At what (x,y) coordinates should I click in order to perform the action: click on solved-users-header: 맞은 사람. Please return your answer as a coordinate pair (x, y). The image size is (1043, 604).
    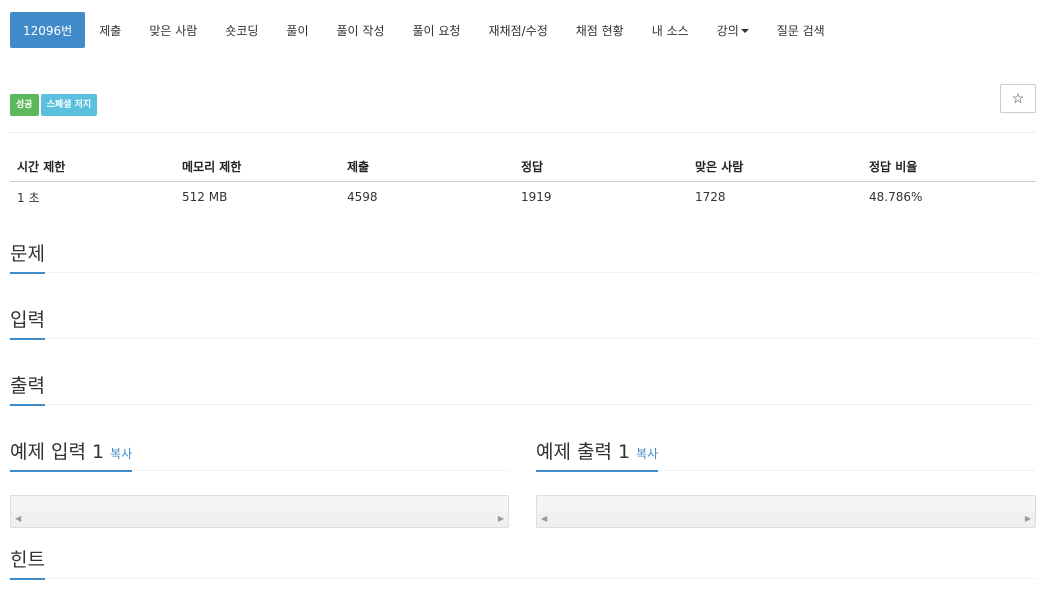
    Looking at the image, I should click on (775, 167).